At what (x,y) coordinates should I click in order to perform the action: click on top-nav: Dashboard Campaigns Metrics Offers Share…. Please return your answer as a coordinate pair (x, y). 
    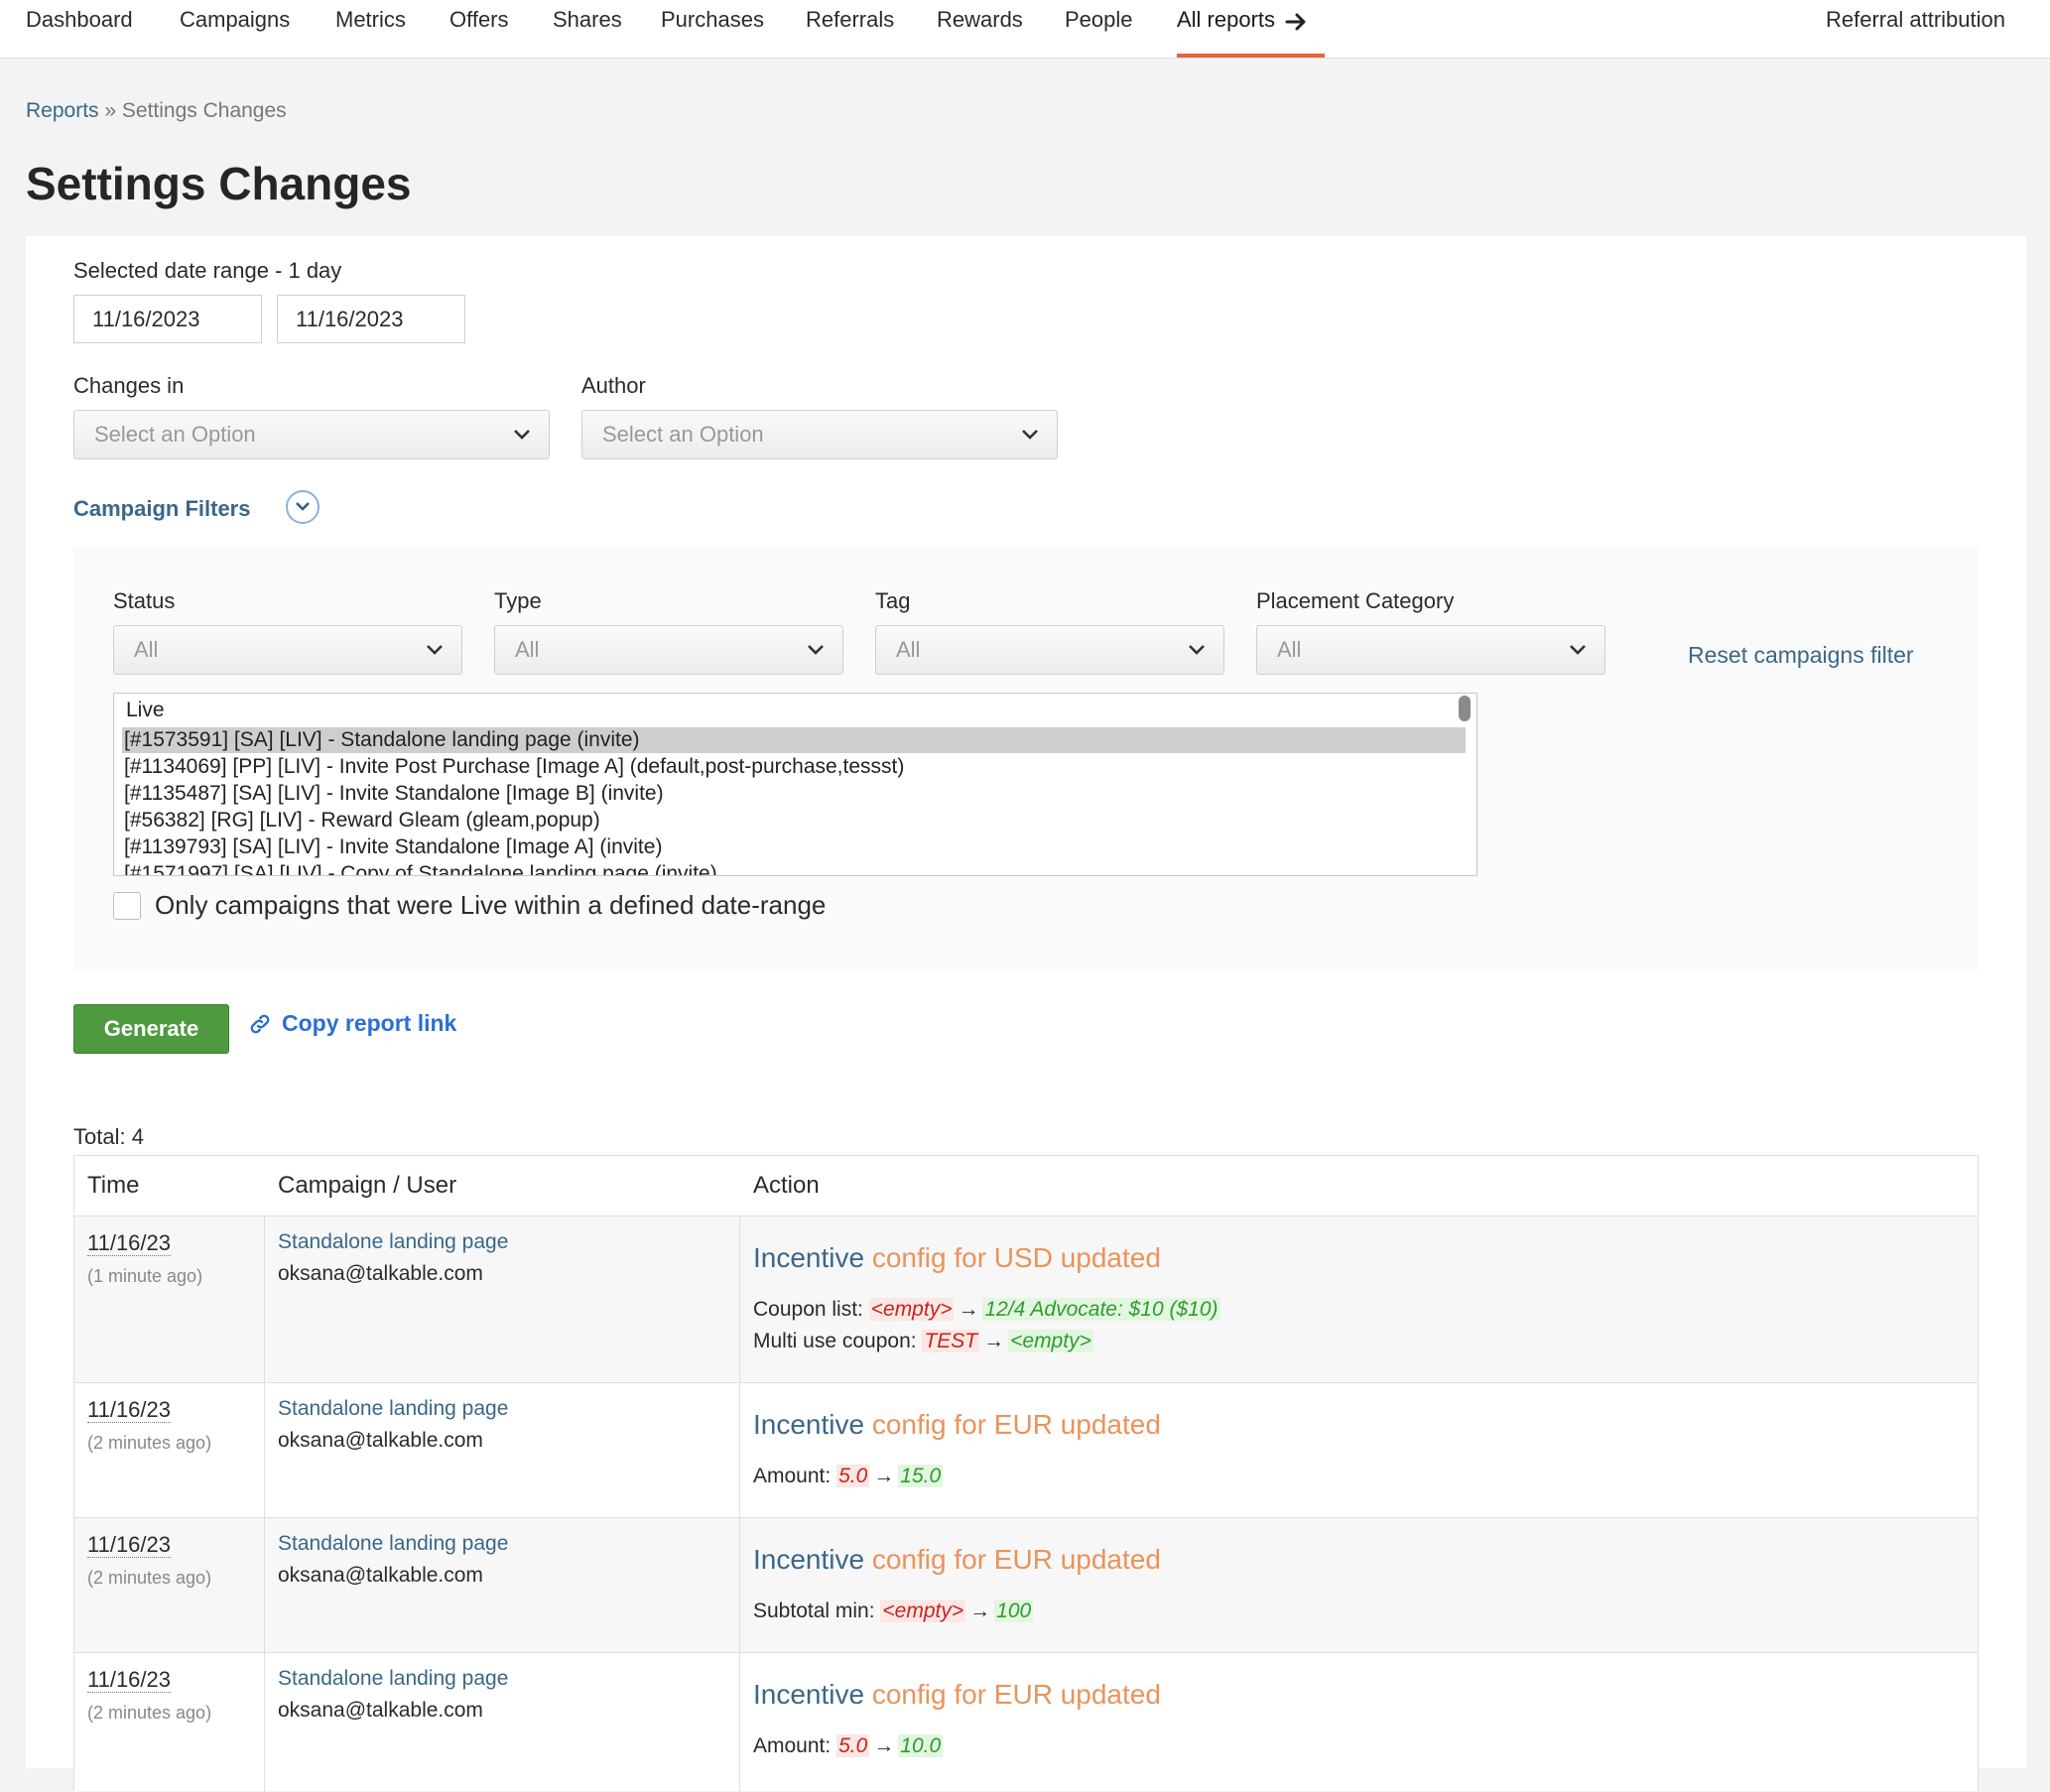
    Looking at the image, I should click on (1025, 29).